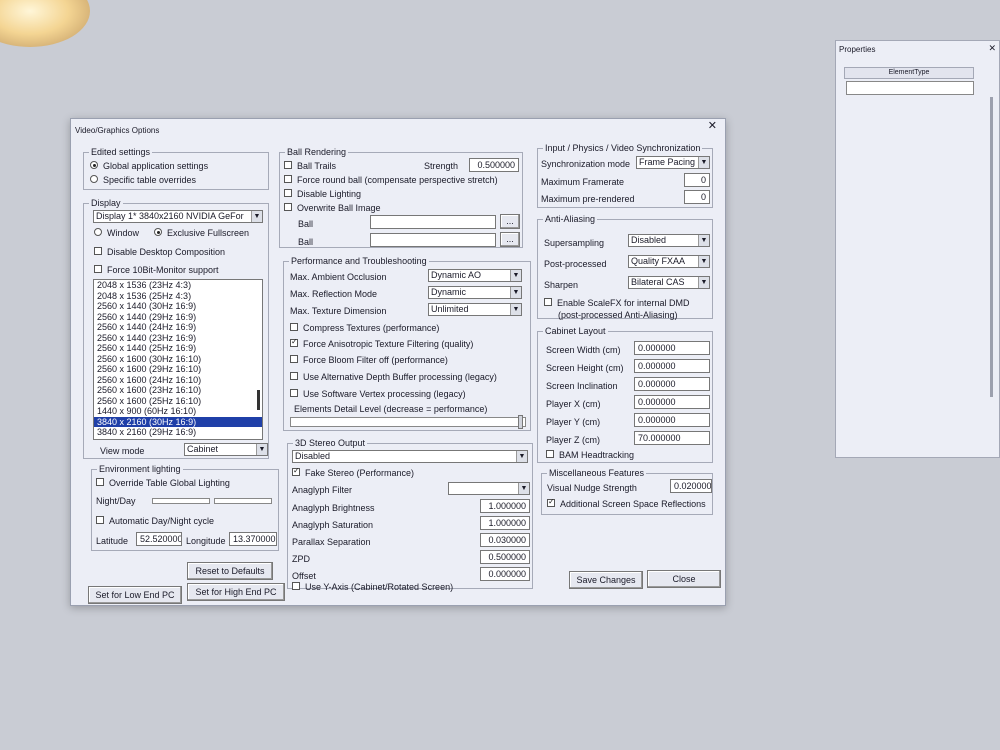 The image size is (1000, 750). Describe the element at coordinates (673, 162) in the screenshot. I see `sync-mode-select: Frame Pacing ▼` at that location.